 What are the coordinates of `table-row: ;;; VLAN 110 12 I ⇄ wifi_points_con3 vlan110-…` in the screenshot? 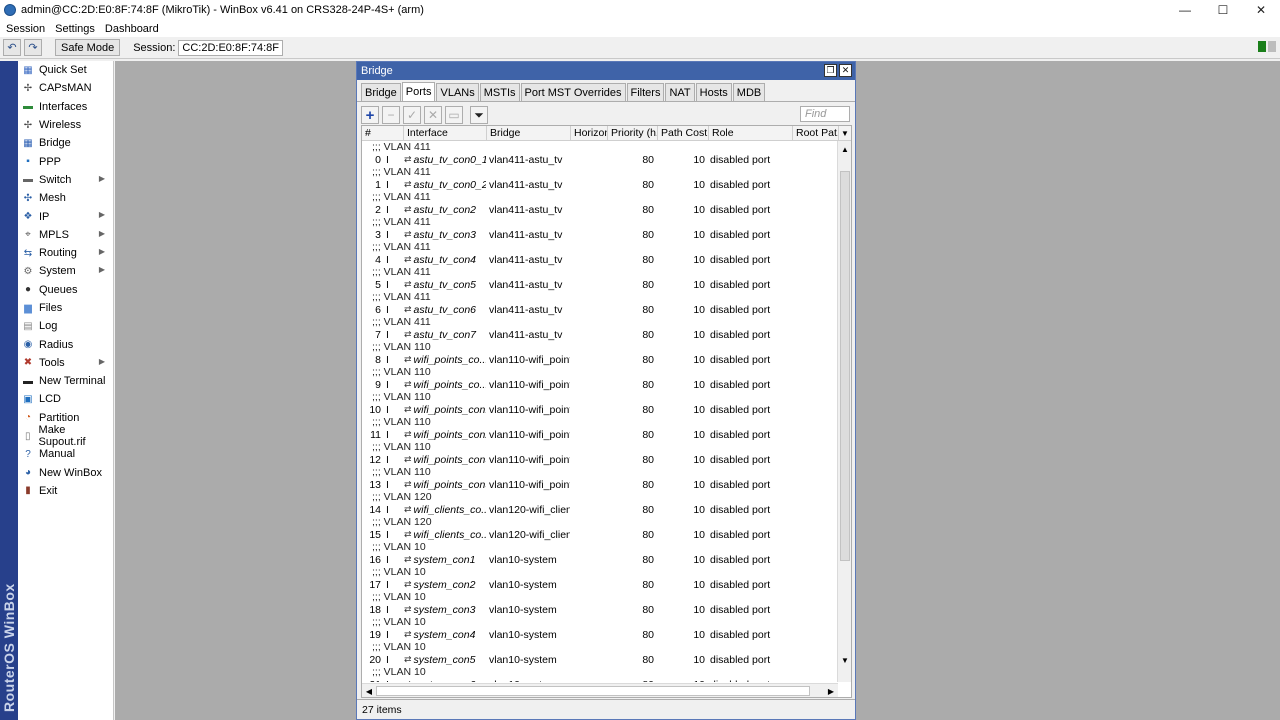 It's located at (600, 453).